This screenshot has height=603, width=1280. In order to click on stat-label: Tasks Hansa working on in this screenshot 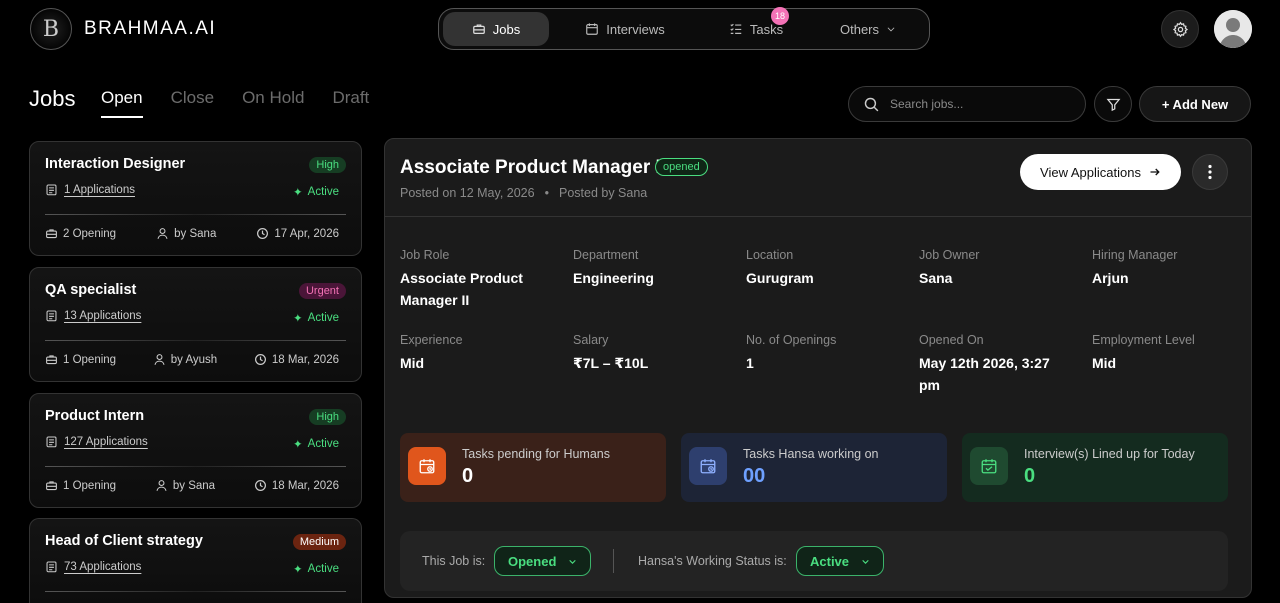, I will do `click(811, 454)`.